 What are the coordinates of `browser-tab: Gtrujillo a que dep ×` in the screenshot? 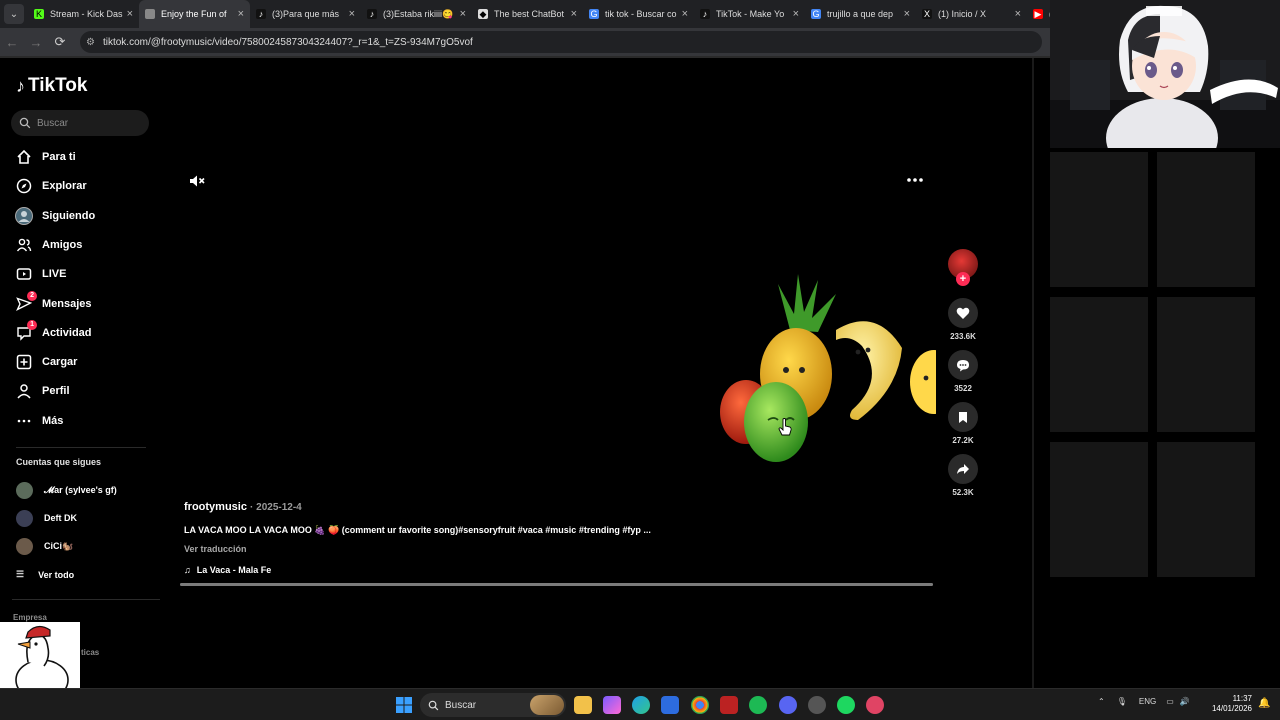 It's located at (860, 14).